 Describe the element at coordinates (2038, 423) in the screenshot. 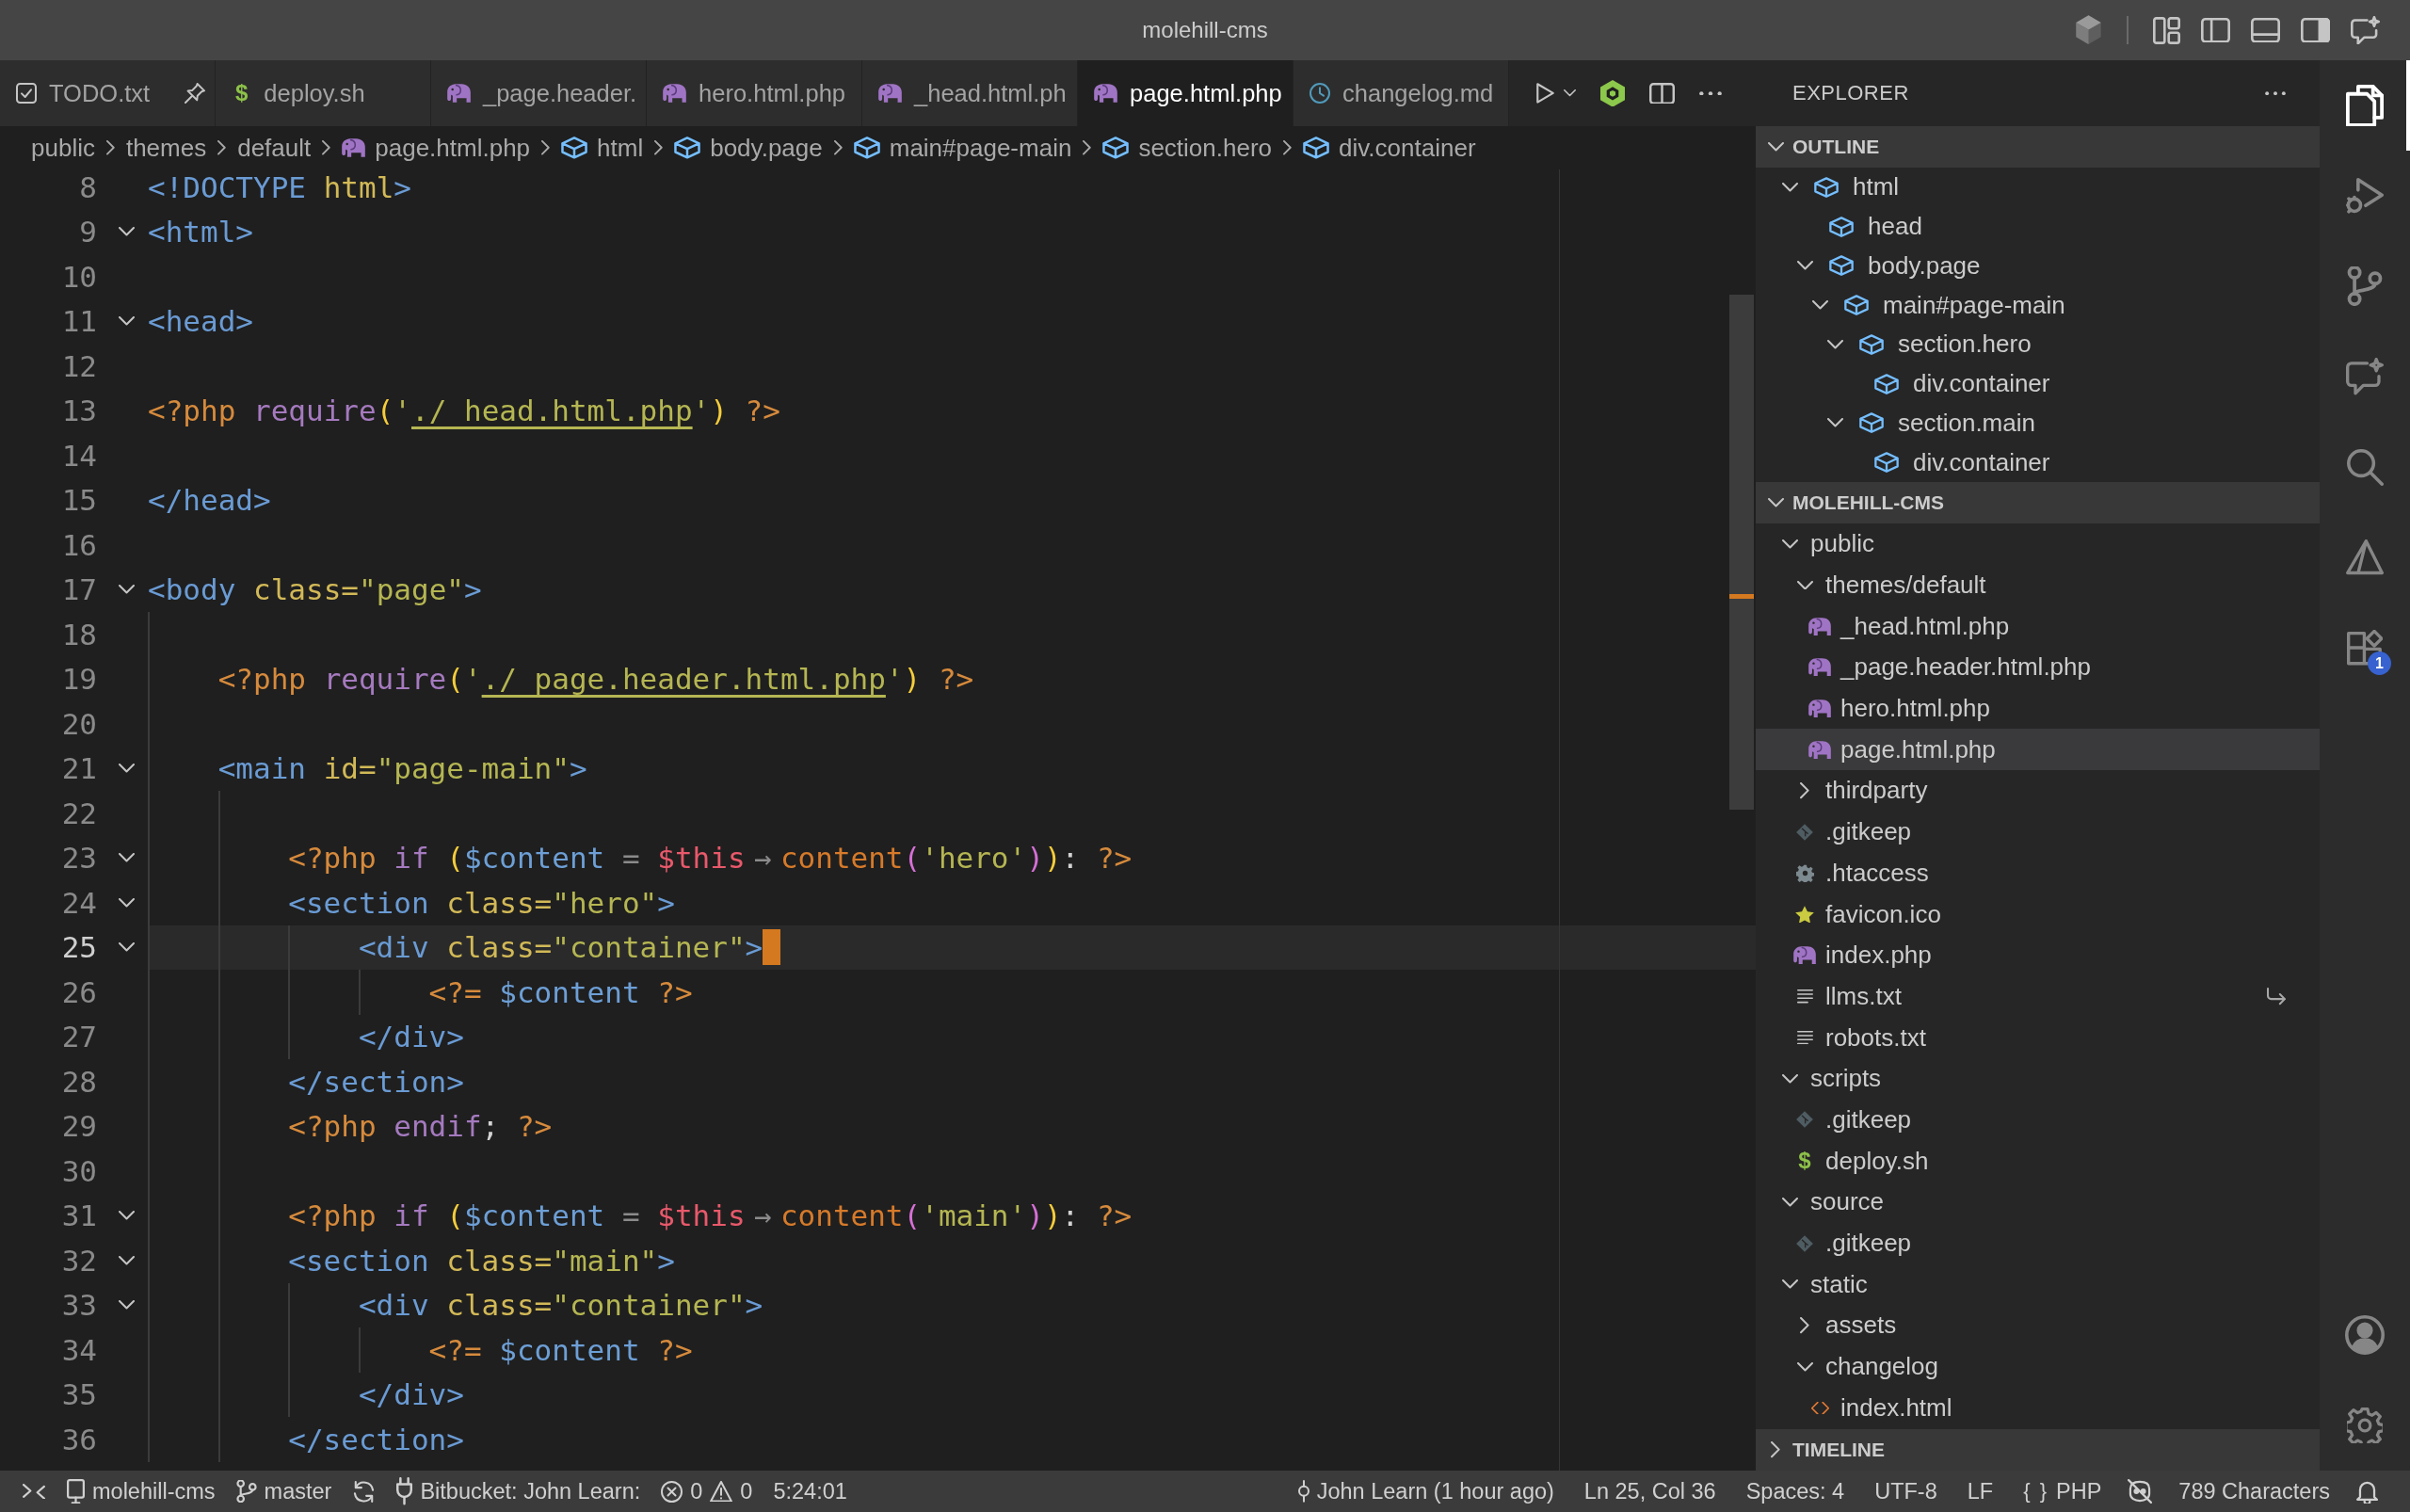

I see `outline-item: section.main` at that location.